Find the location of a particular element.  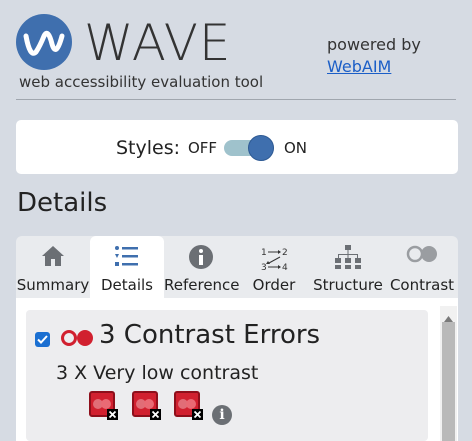

svg-text: 2 is located at coordinates (285, 253).